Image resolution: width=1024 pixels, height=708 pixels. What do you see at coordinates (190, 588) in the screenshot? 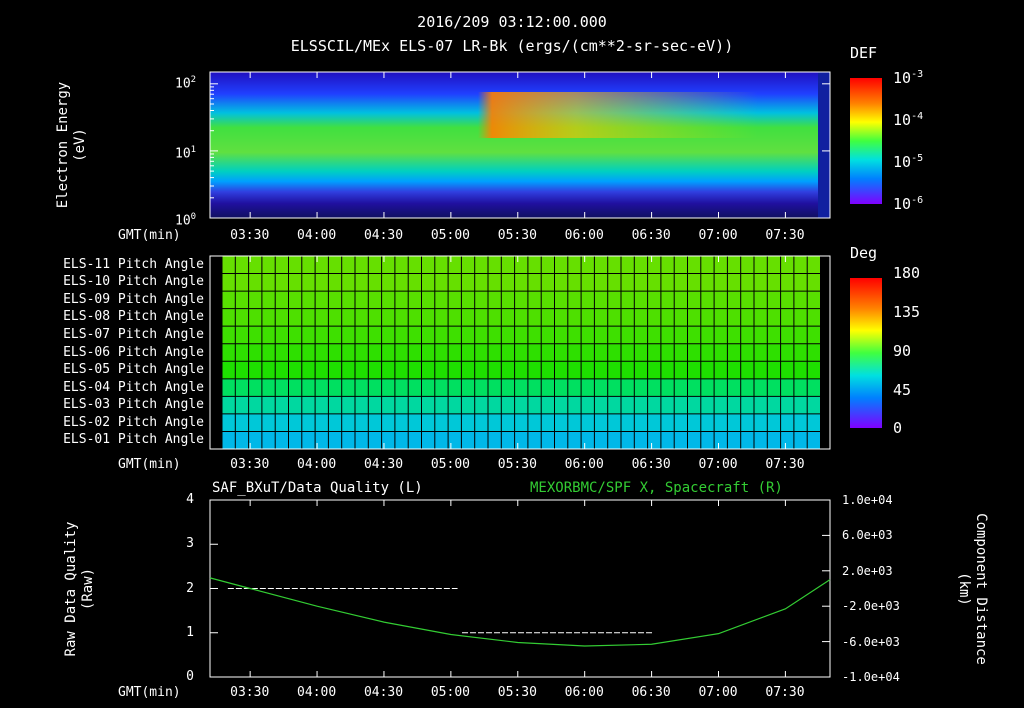
I see `left-y-tick-label: 2` at bounding box center [190, 588].